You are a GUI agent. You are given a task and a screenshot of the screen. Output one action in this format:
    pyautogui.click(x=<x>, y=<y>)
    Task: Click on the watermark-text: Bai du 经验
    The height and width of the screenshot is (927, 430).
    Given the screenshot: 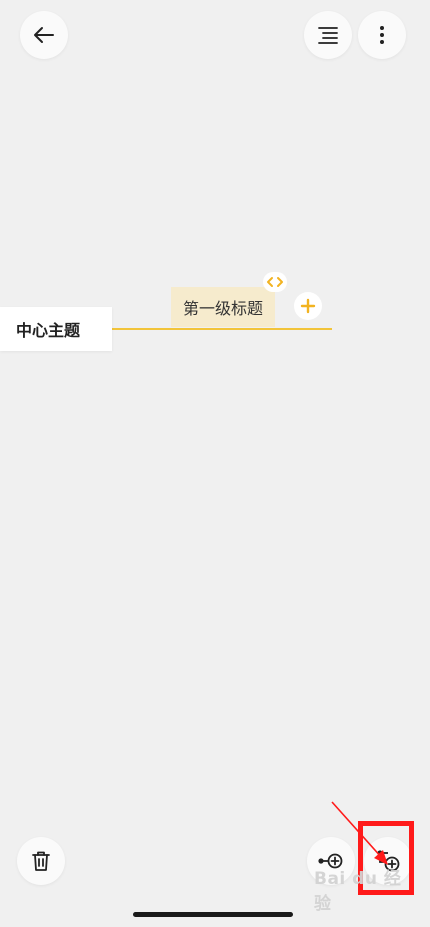 What is the action you would take?
    pyautogui.click(x=358, y=891)
    